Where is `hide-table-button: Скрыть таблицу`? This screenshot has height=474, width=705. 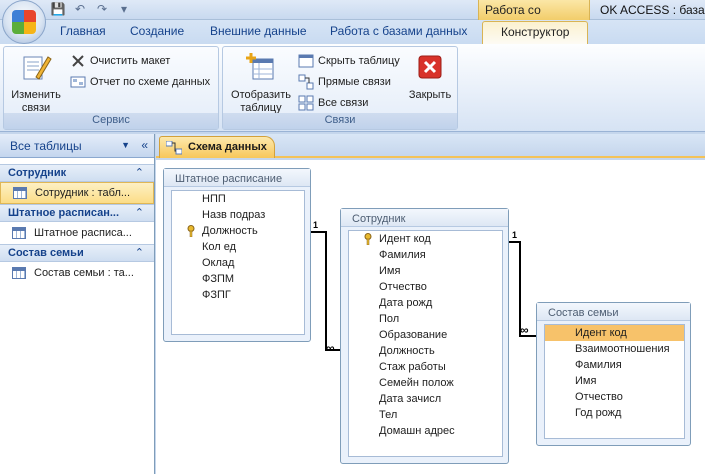 hide-table-button: Скрыть таблицу is located at coordinates (349, 61).